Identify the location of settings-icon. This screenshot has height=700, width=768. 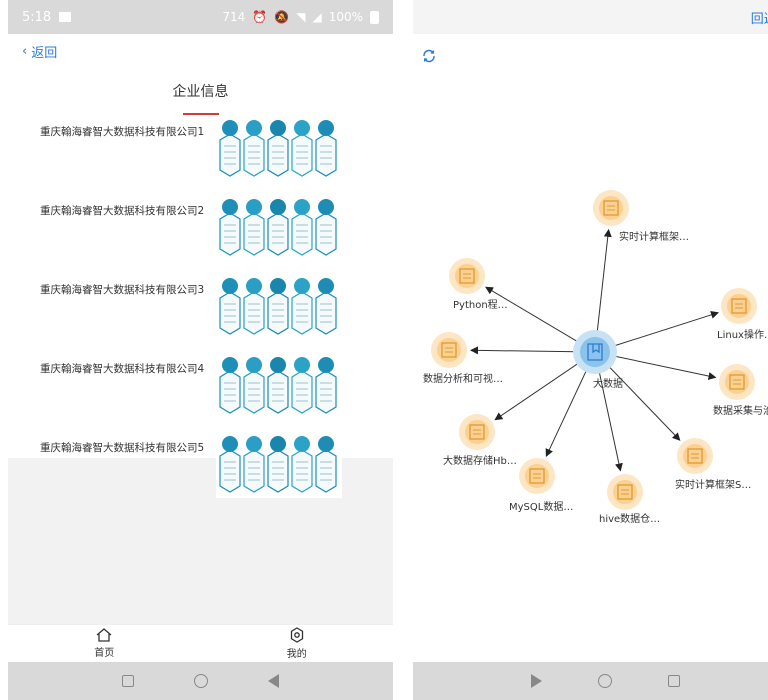
(296, 635).